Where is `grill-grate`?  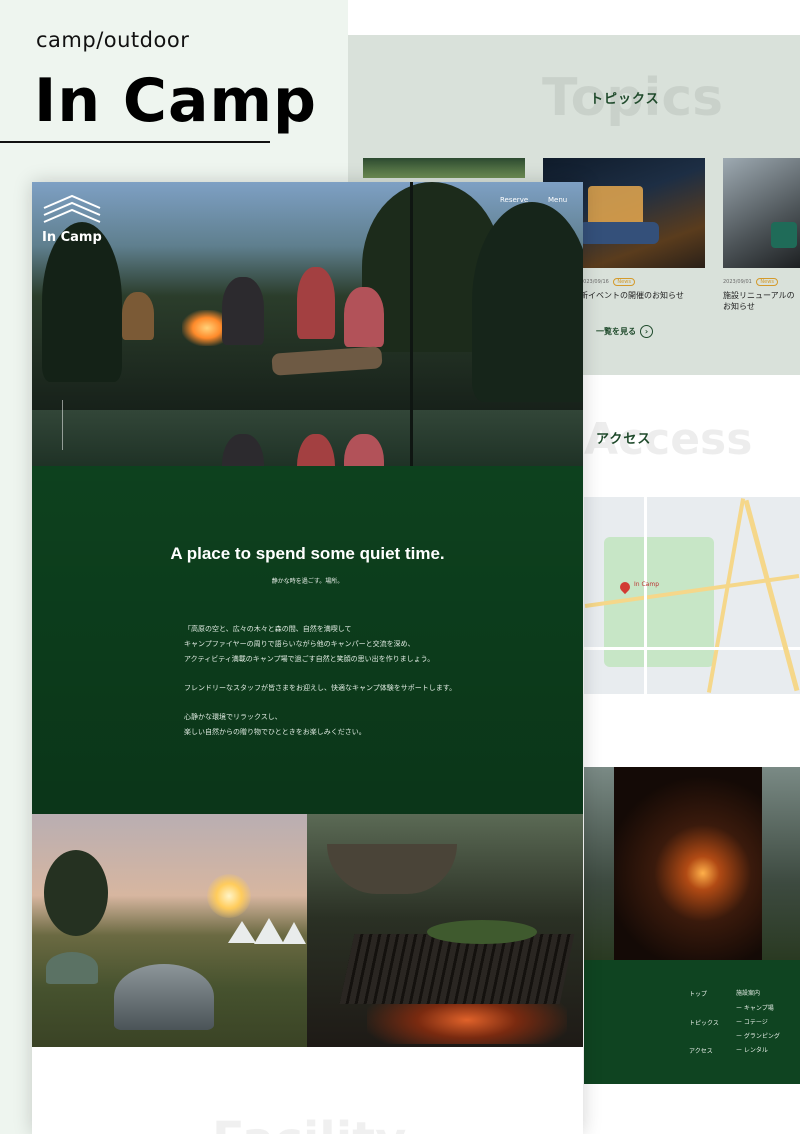
grill-grate is located at coordinates (457, 969).